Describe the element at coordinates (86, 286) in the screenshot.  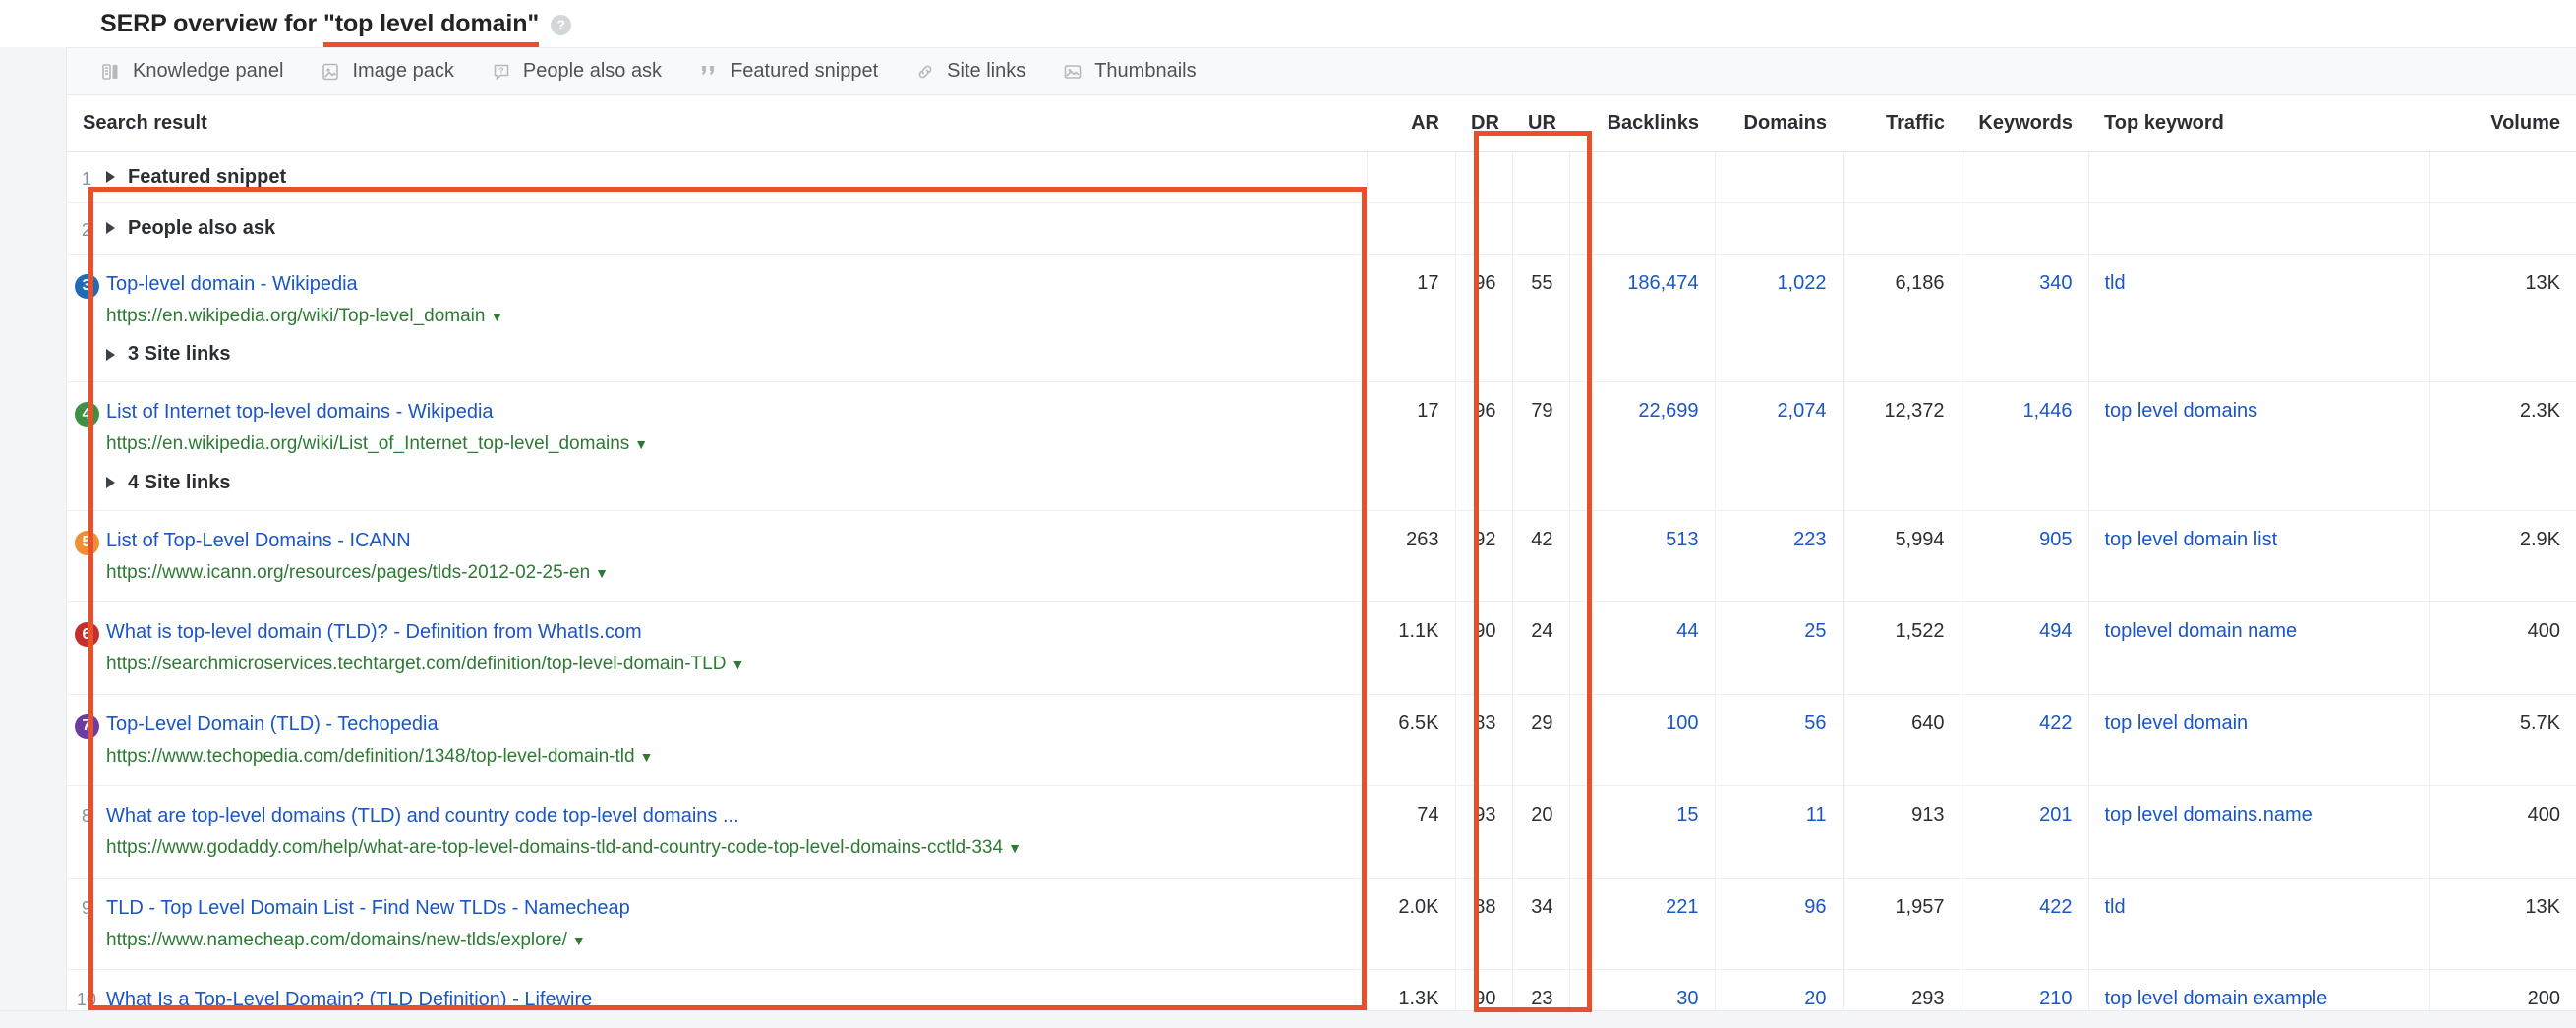
I see `position-badge: 3` at that location.